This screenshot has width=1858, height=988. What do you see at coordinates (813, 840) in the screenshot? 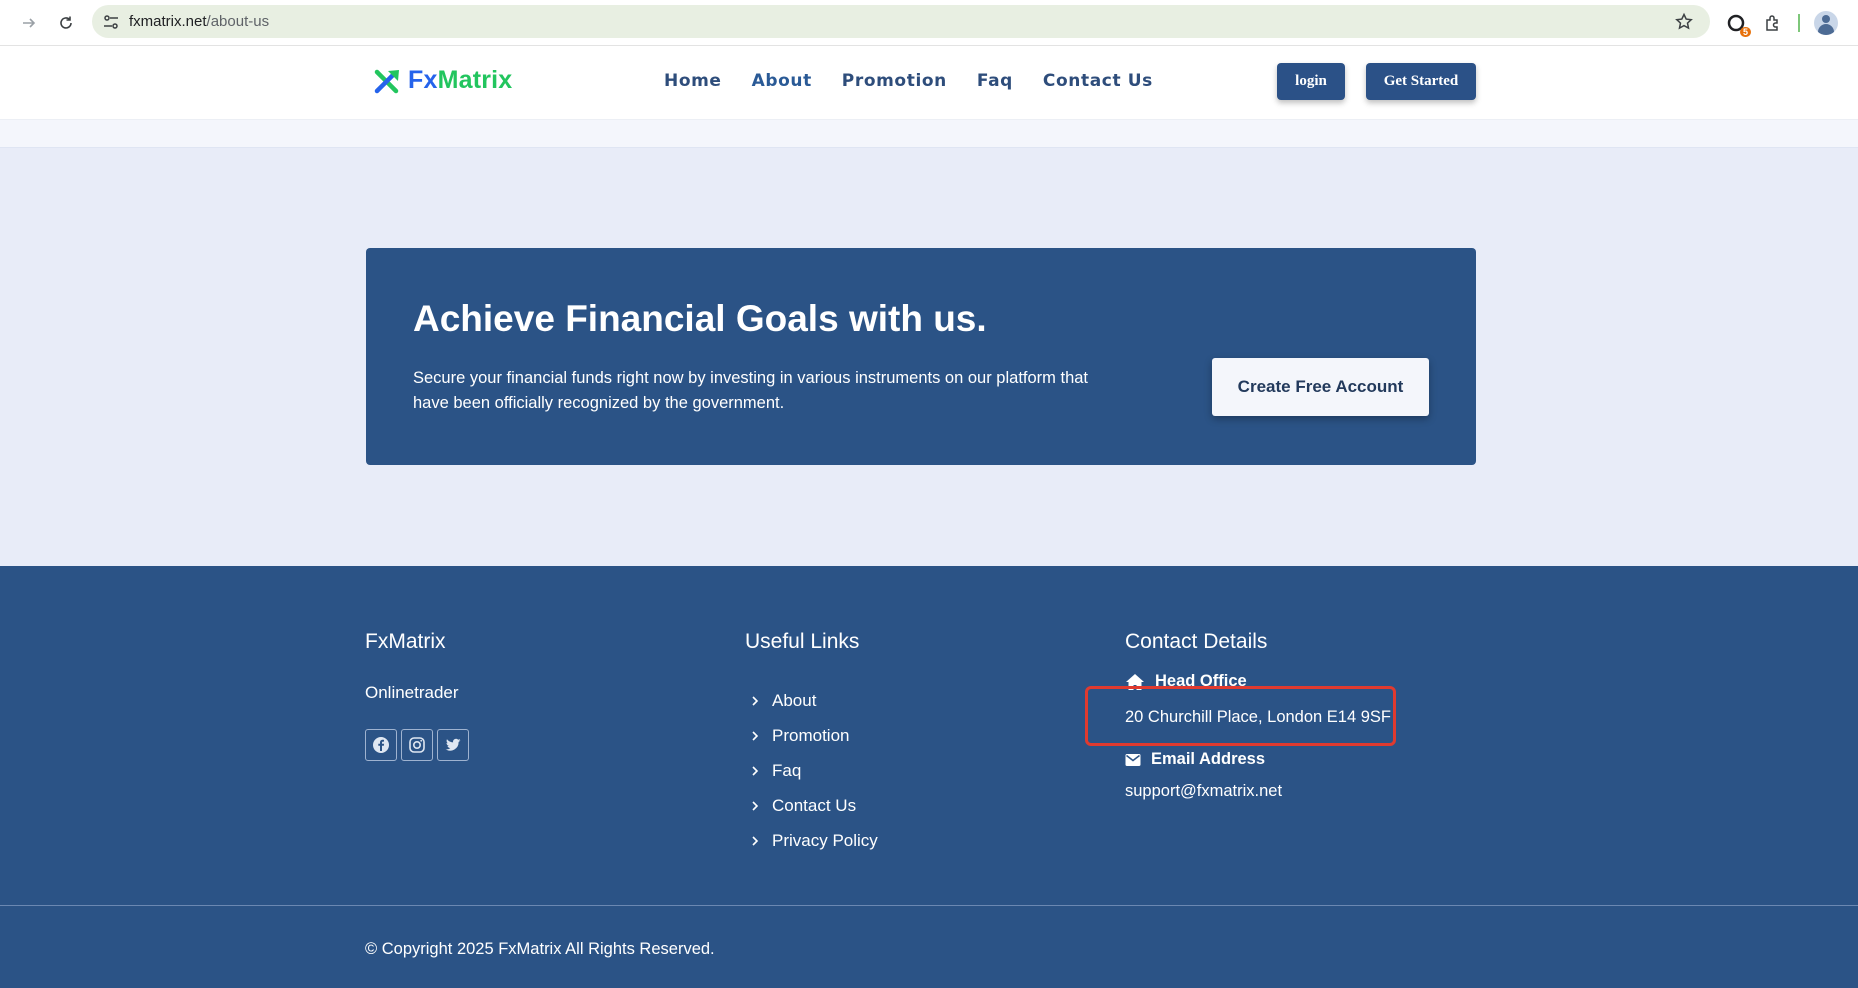
I see `footer-link-privacy-policy: Privacy Policy` at bounding box center [813, 840].